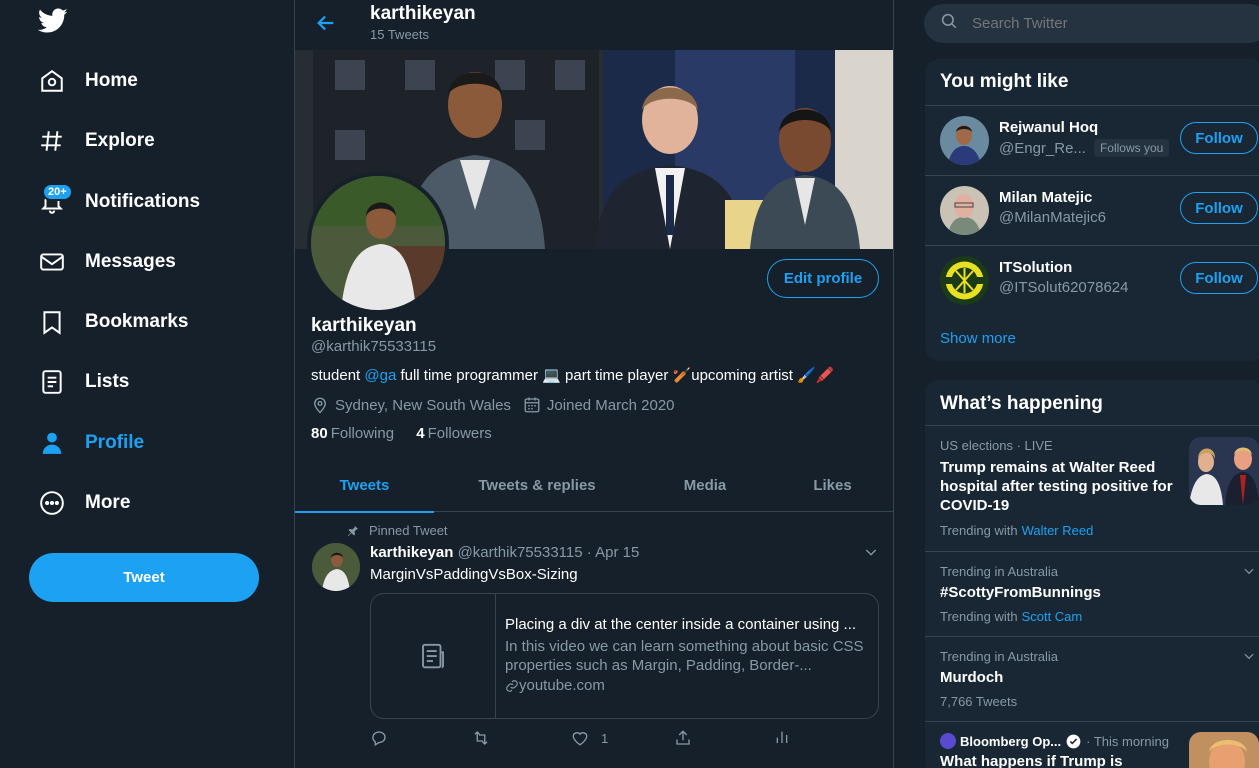  What do you see at coordinates (107, 381) in the screenshot?
I see `sidebar-item-label: Lists` at bounding box center [107, 381].